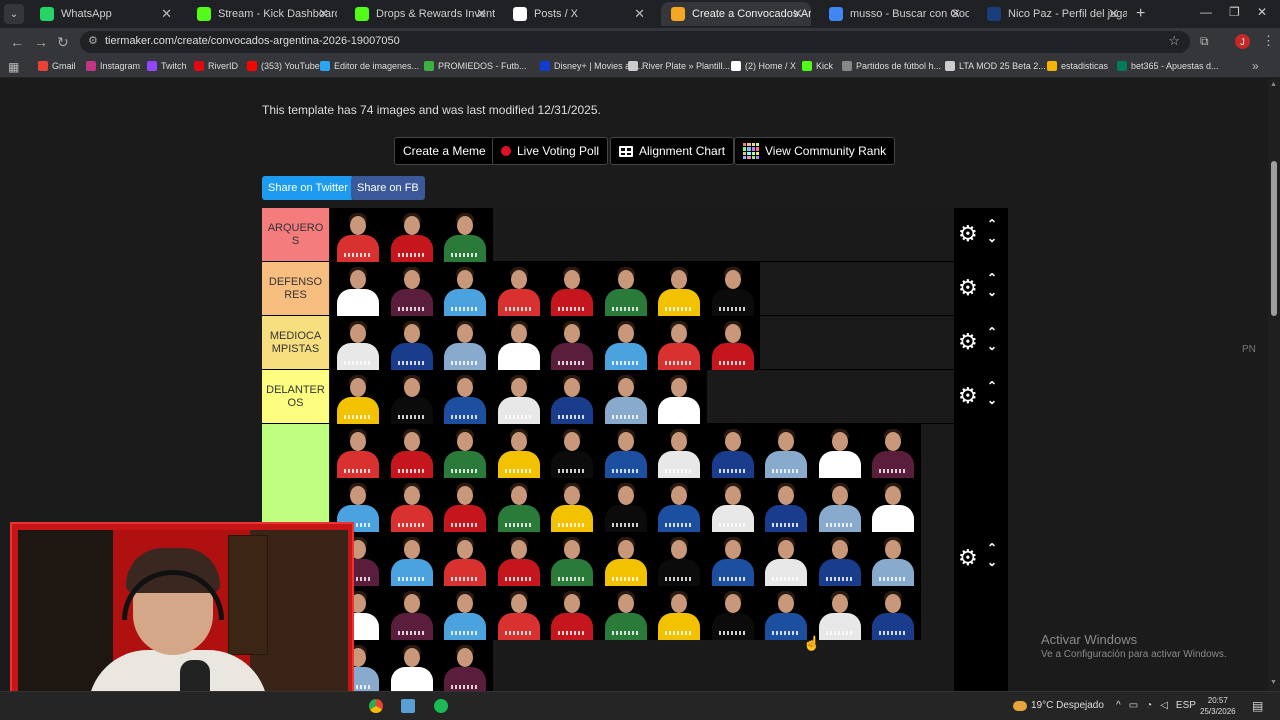 This screenshot has width=1280, height=720. Describe the element at coordinates (295, 234) in the screenshot. I see `tier-label: ARQUEROS` at that location.